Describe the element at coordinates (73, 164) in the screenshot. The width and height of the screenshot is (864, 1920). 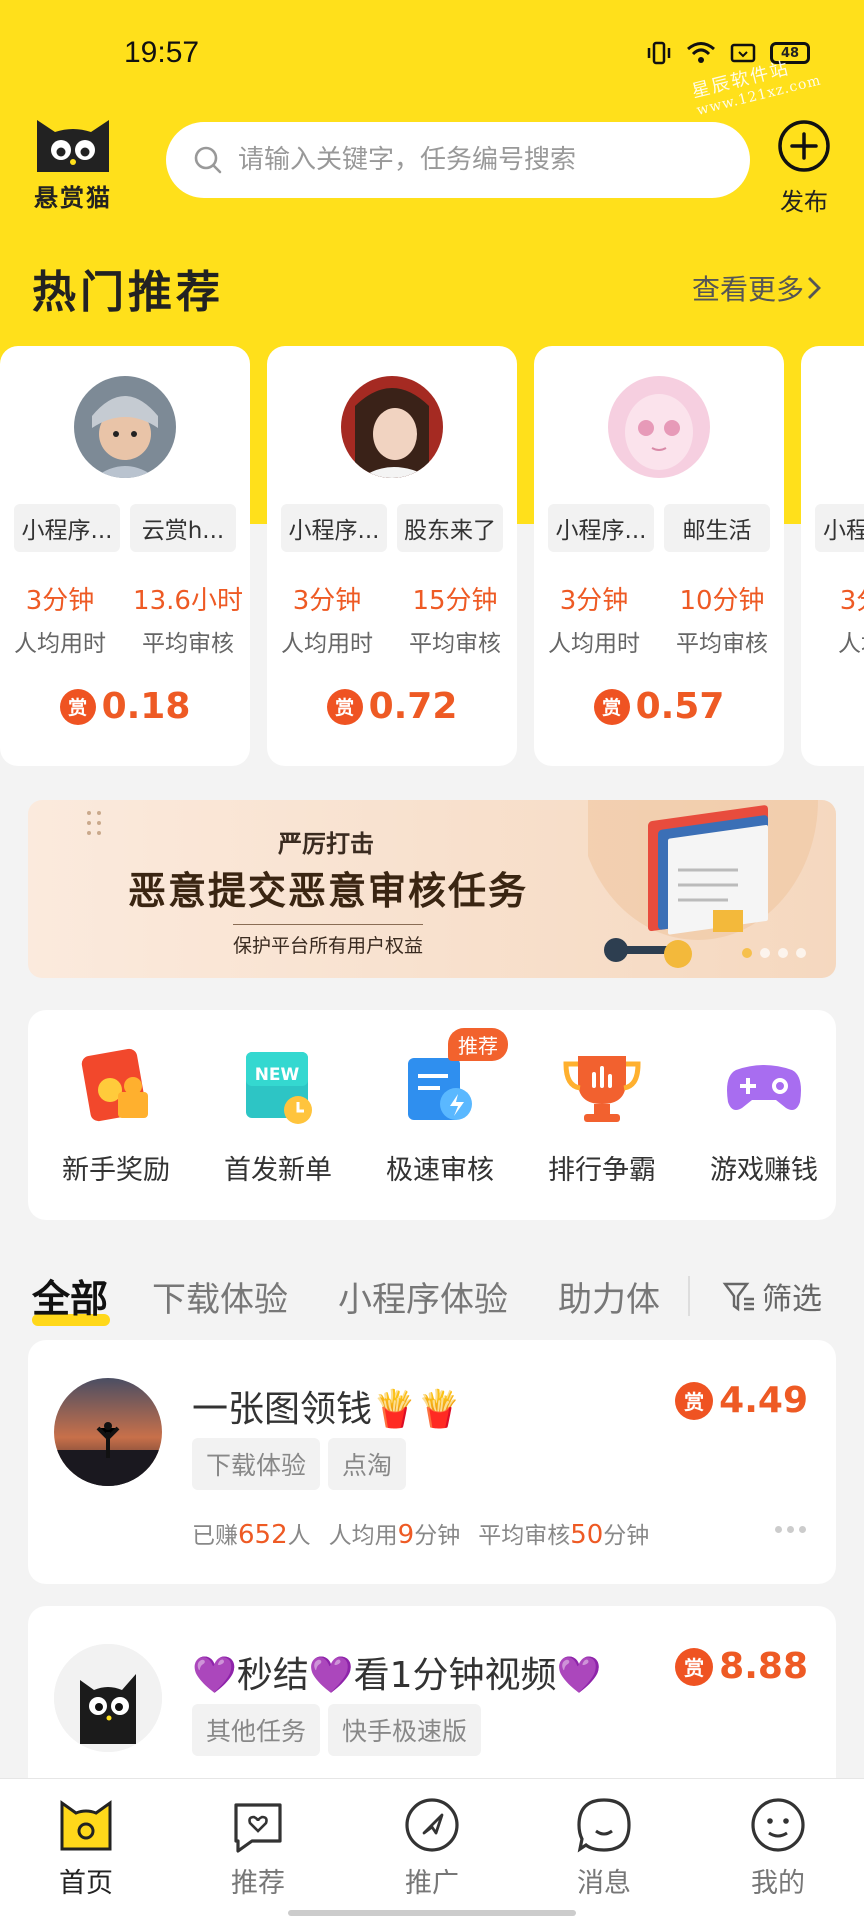
I see `app-logo: 悬赏猫` at that location.